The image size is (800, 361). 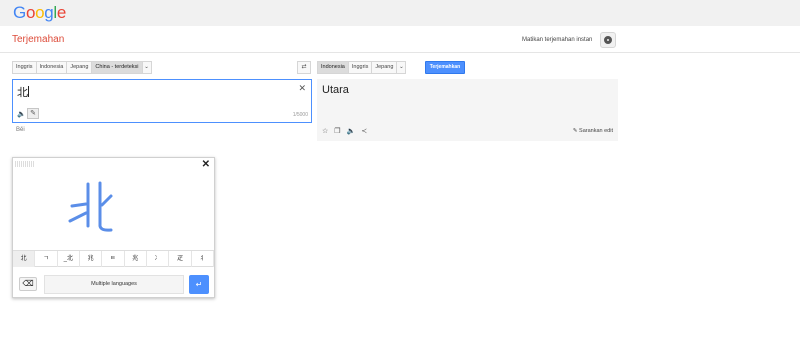 I want to click on logo-letter: G, so click(x=19, y=12).